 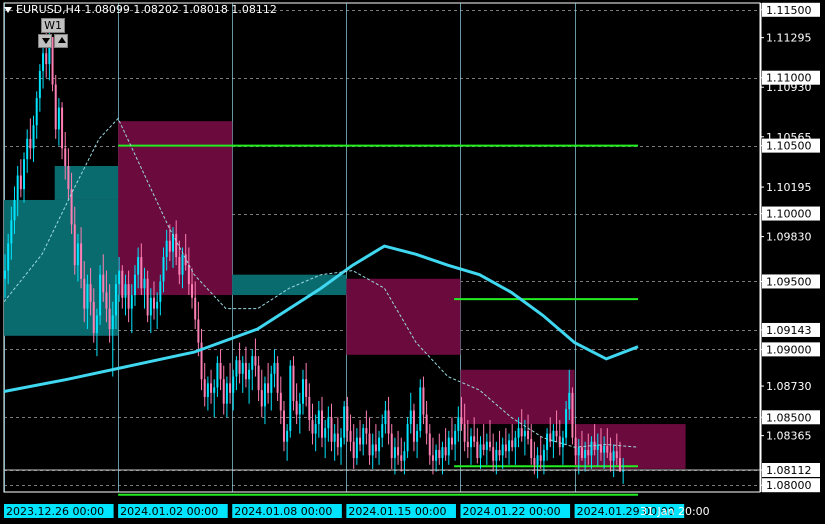 I want to click on timeframe-up-button, so click(x=61, y=41).